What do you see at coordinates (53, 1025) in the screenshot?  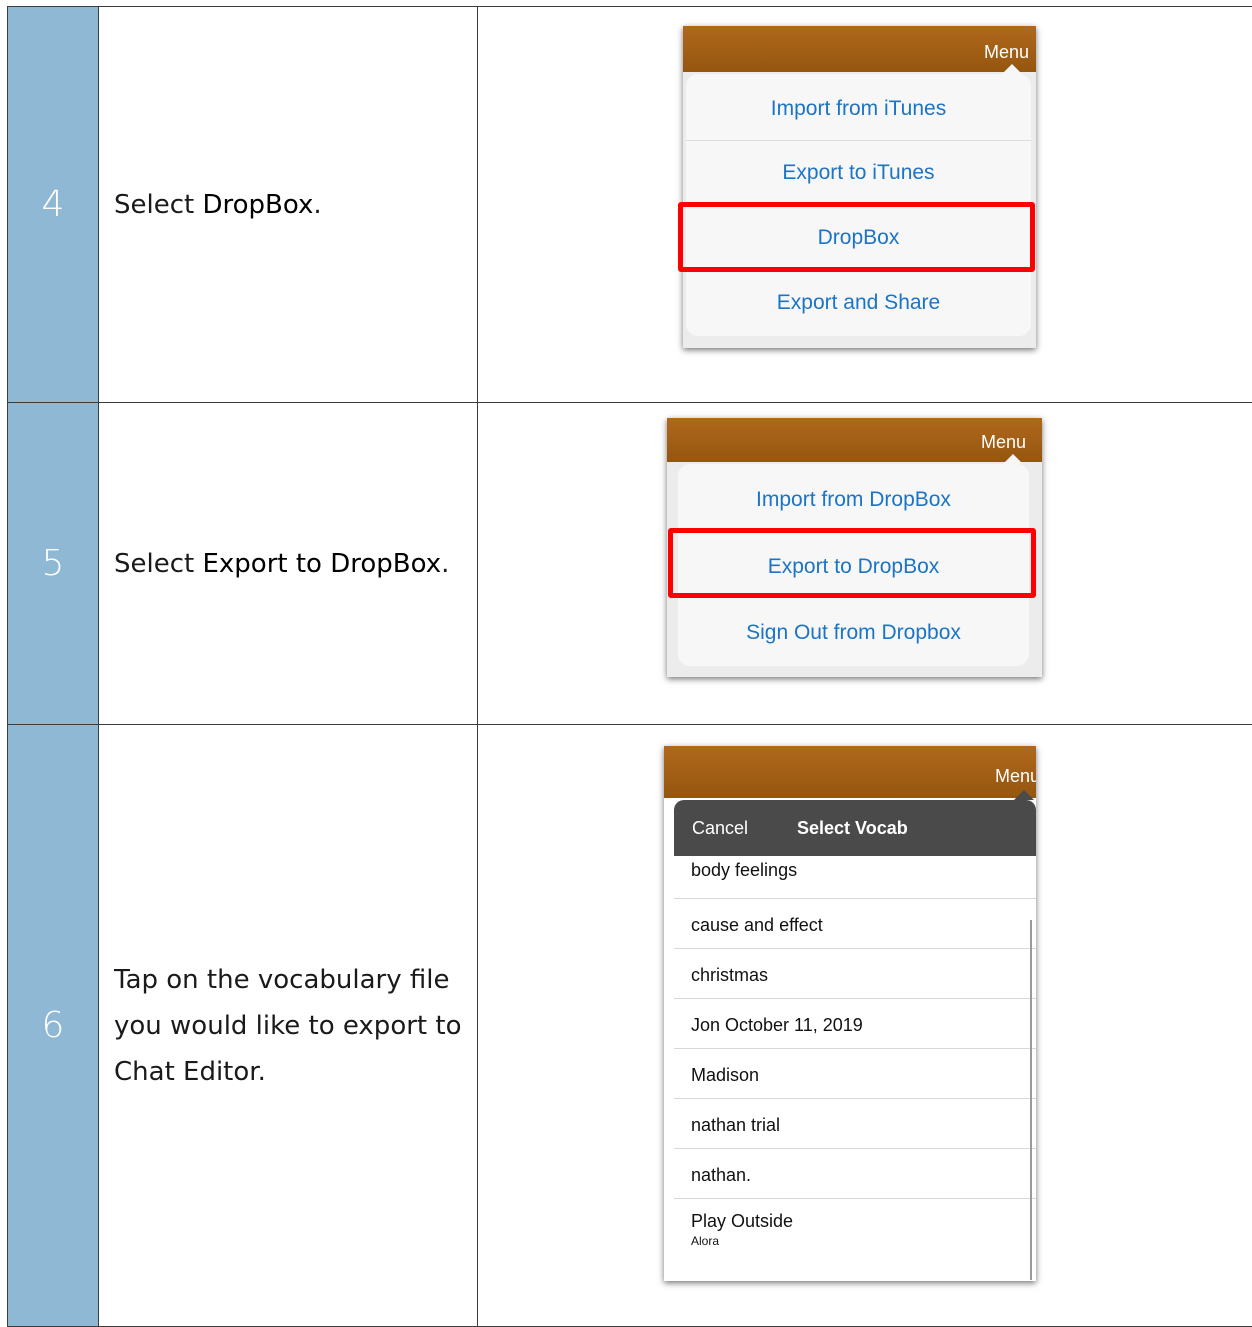 I see `step-number: 6` at bounding box center [53, 1025].